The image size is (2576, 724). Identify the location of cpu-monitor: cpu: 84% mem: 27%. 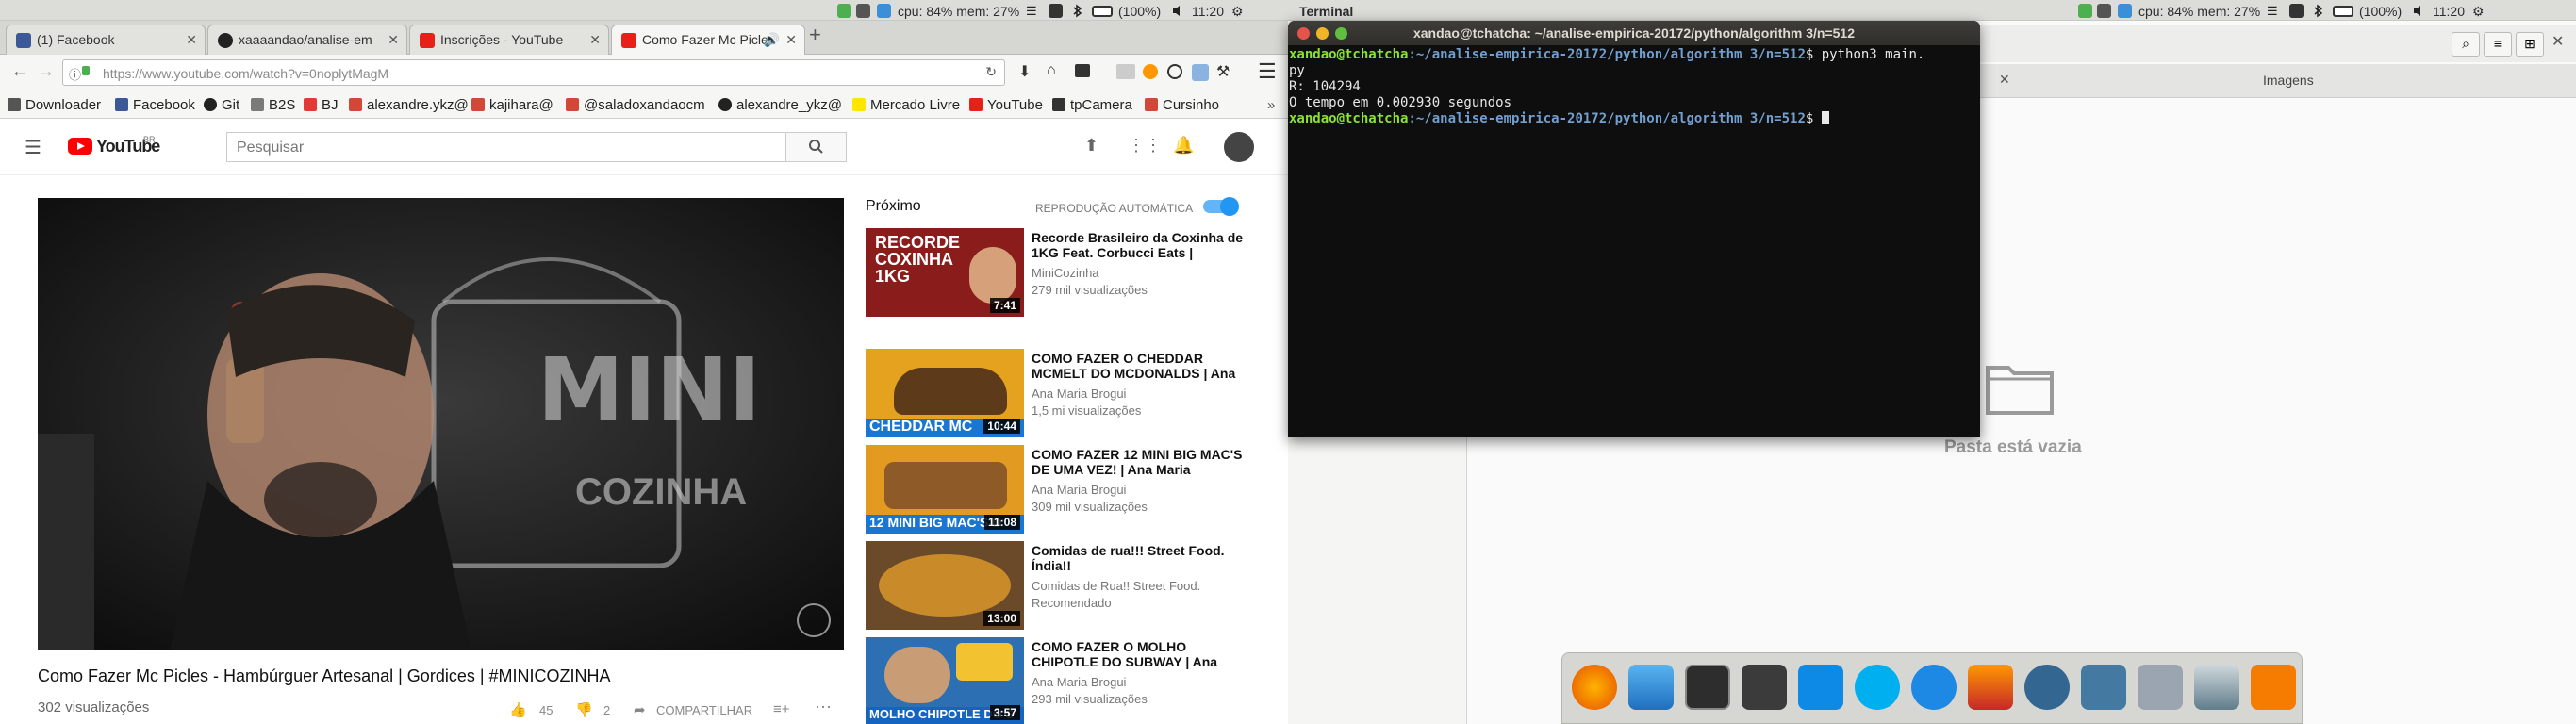
(958, 11).